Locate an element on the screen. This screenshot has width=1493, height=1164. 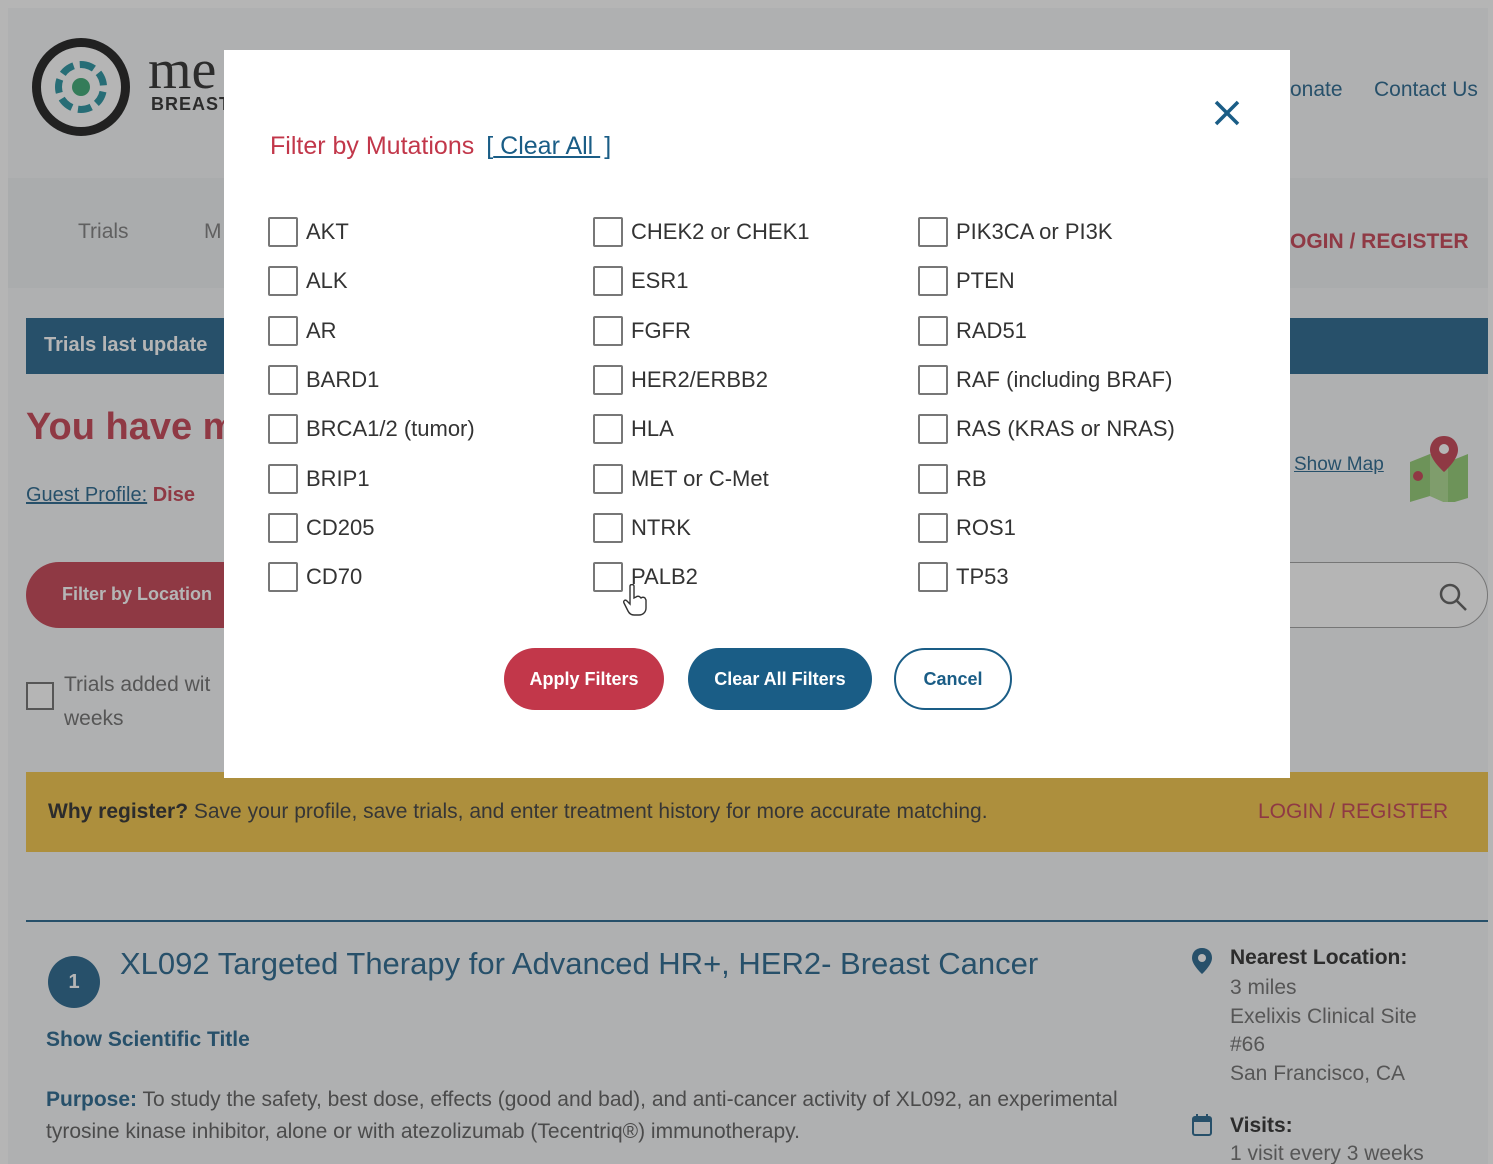
mutation-option-cd70: CD70 is located at coordinates (315, 577).